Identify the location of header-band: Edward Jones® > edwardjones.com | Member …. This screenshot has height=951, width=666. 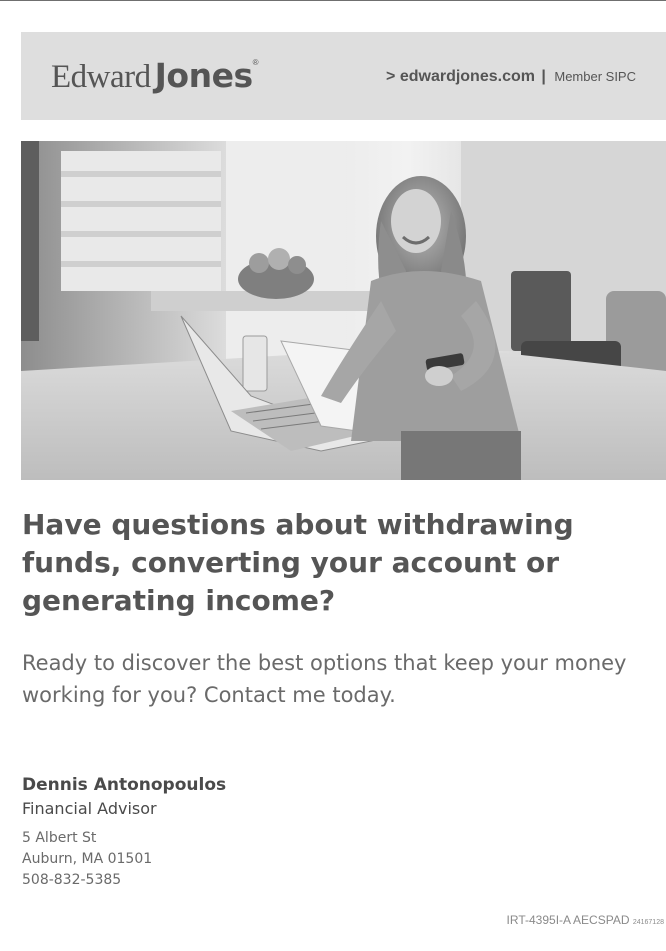
(343, 76).